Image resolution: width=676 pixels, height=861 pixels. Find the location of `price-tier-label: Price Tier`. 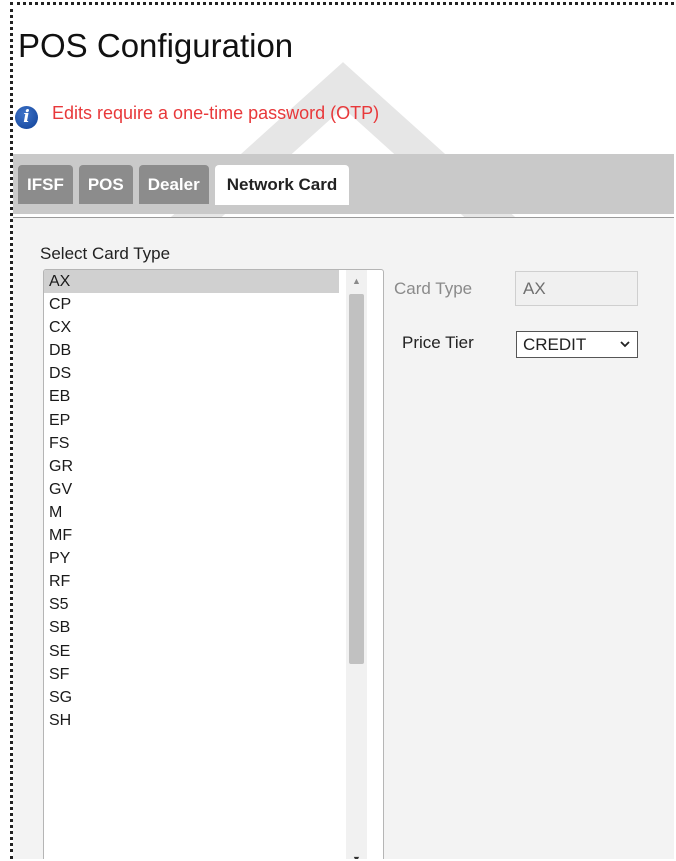

price-tier-label: Price Tier is located at coordinates (438, 342).